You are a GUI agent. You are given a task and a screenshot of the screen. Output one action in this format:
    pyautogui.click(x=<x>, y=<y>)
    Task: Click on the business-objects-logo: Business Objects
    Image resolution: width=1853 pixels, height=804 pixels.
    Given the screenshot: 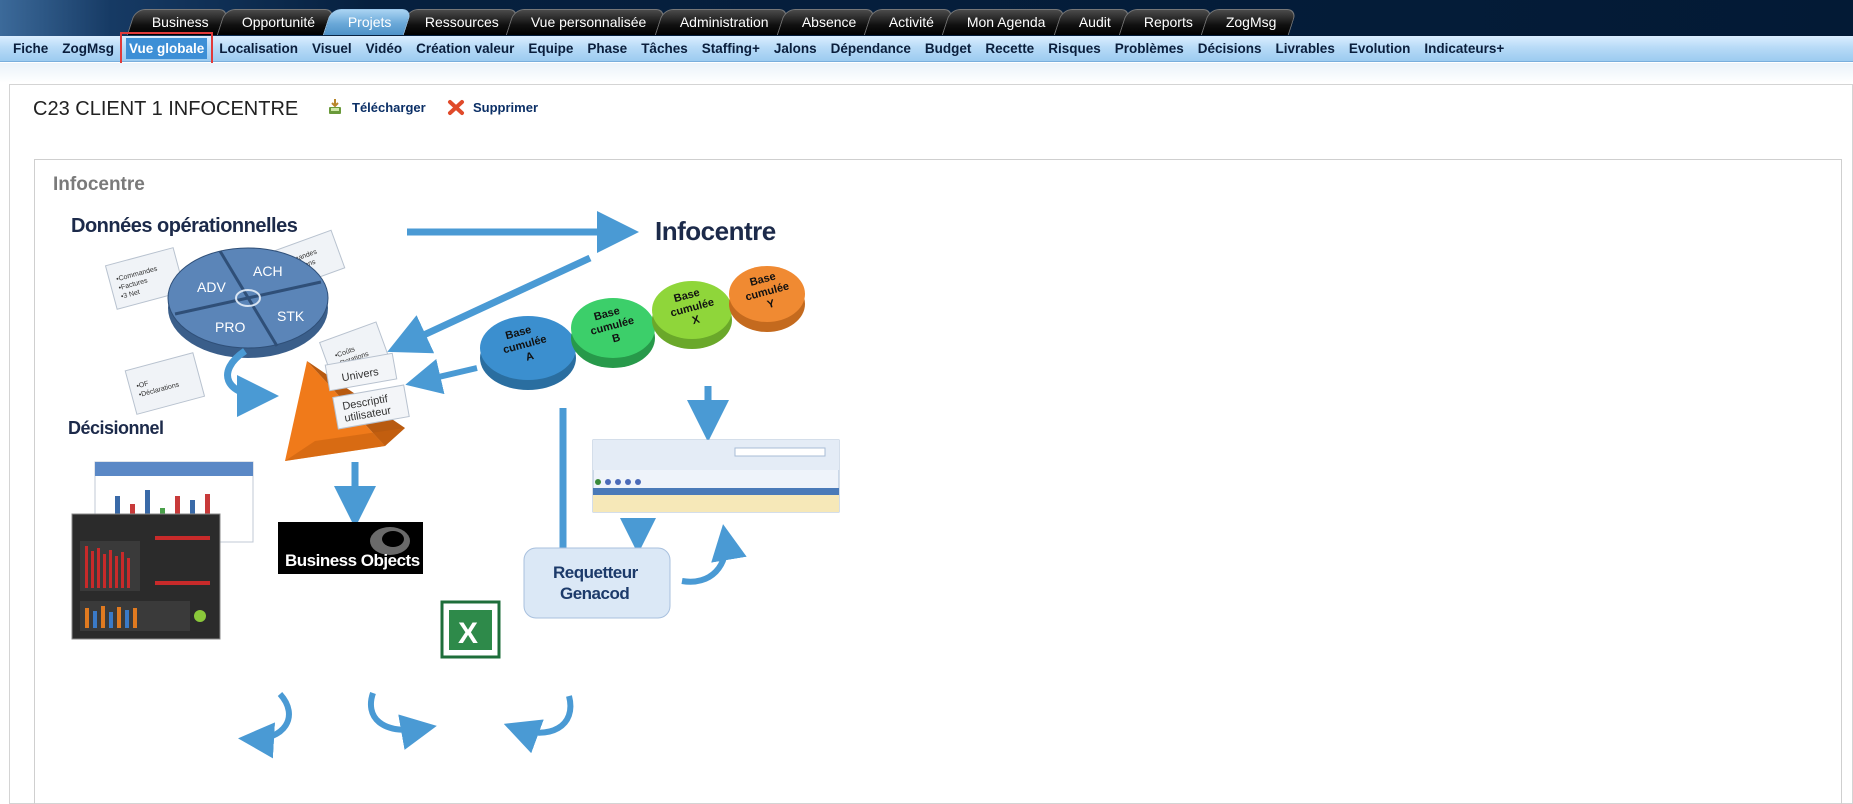 What is the action you would take?
    pyautogui.click(x=350, y=518)
    